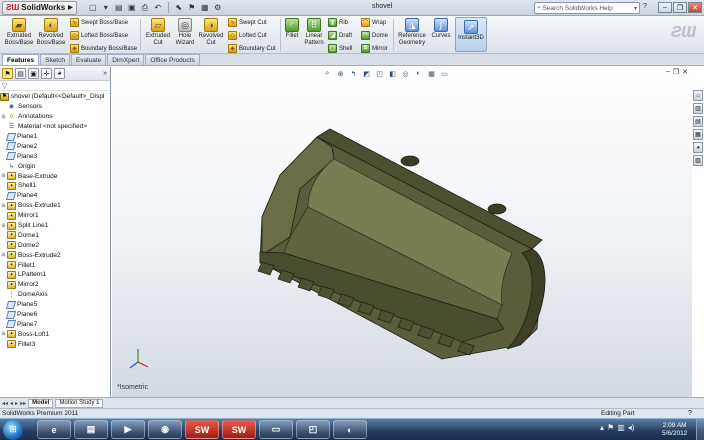 Image resolution: width=704 pixels, height=440 pixels. I want to click on file-properties-icon: ▦, so click(205, 8).